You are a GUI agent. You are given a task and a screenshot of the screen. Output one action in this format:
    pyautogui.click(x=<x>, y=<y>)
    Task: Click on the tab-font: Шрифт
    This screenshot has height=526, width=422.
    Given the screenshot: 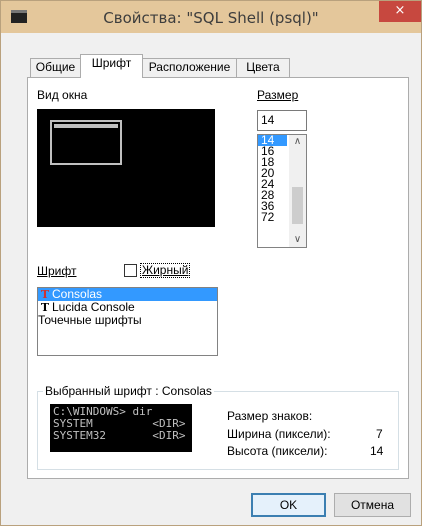 What is the action you would take?
    pyautogui.click(x=111, y=66)
    